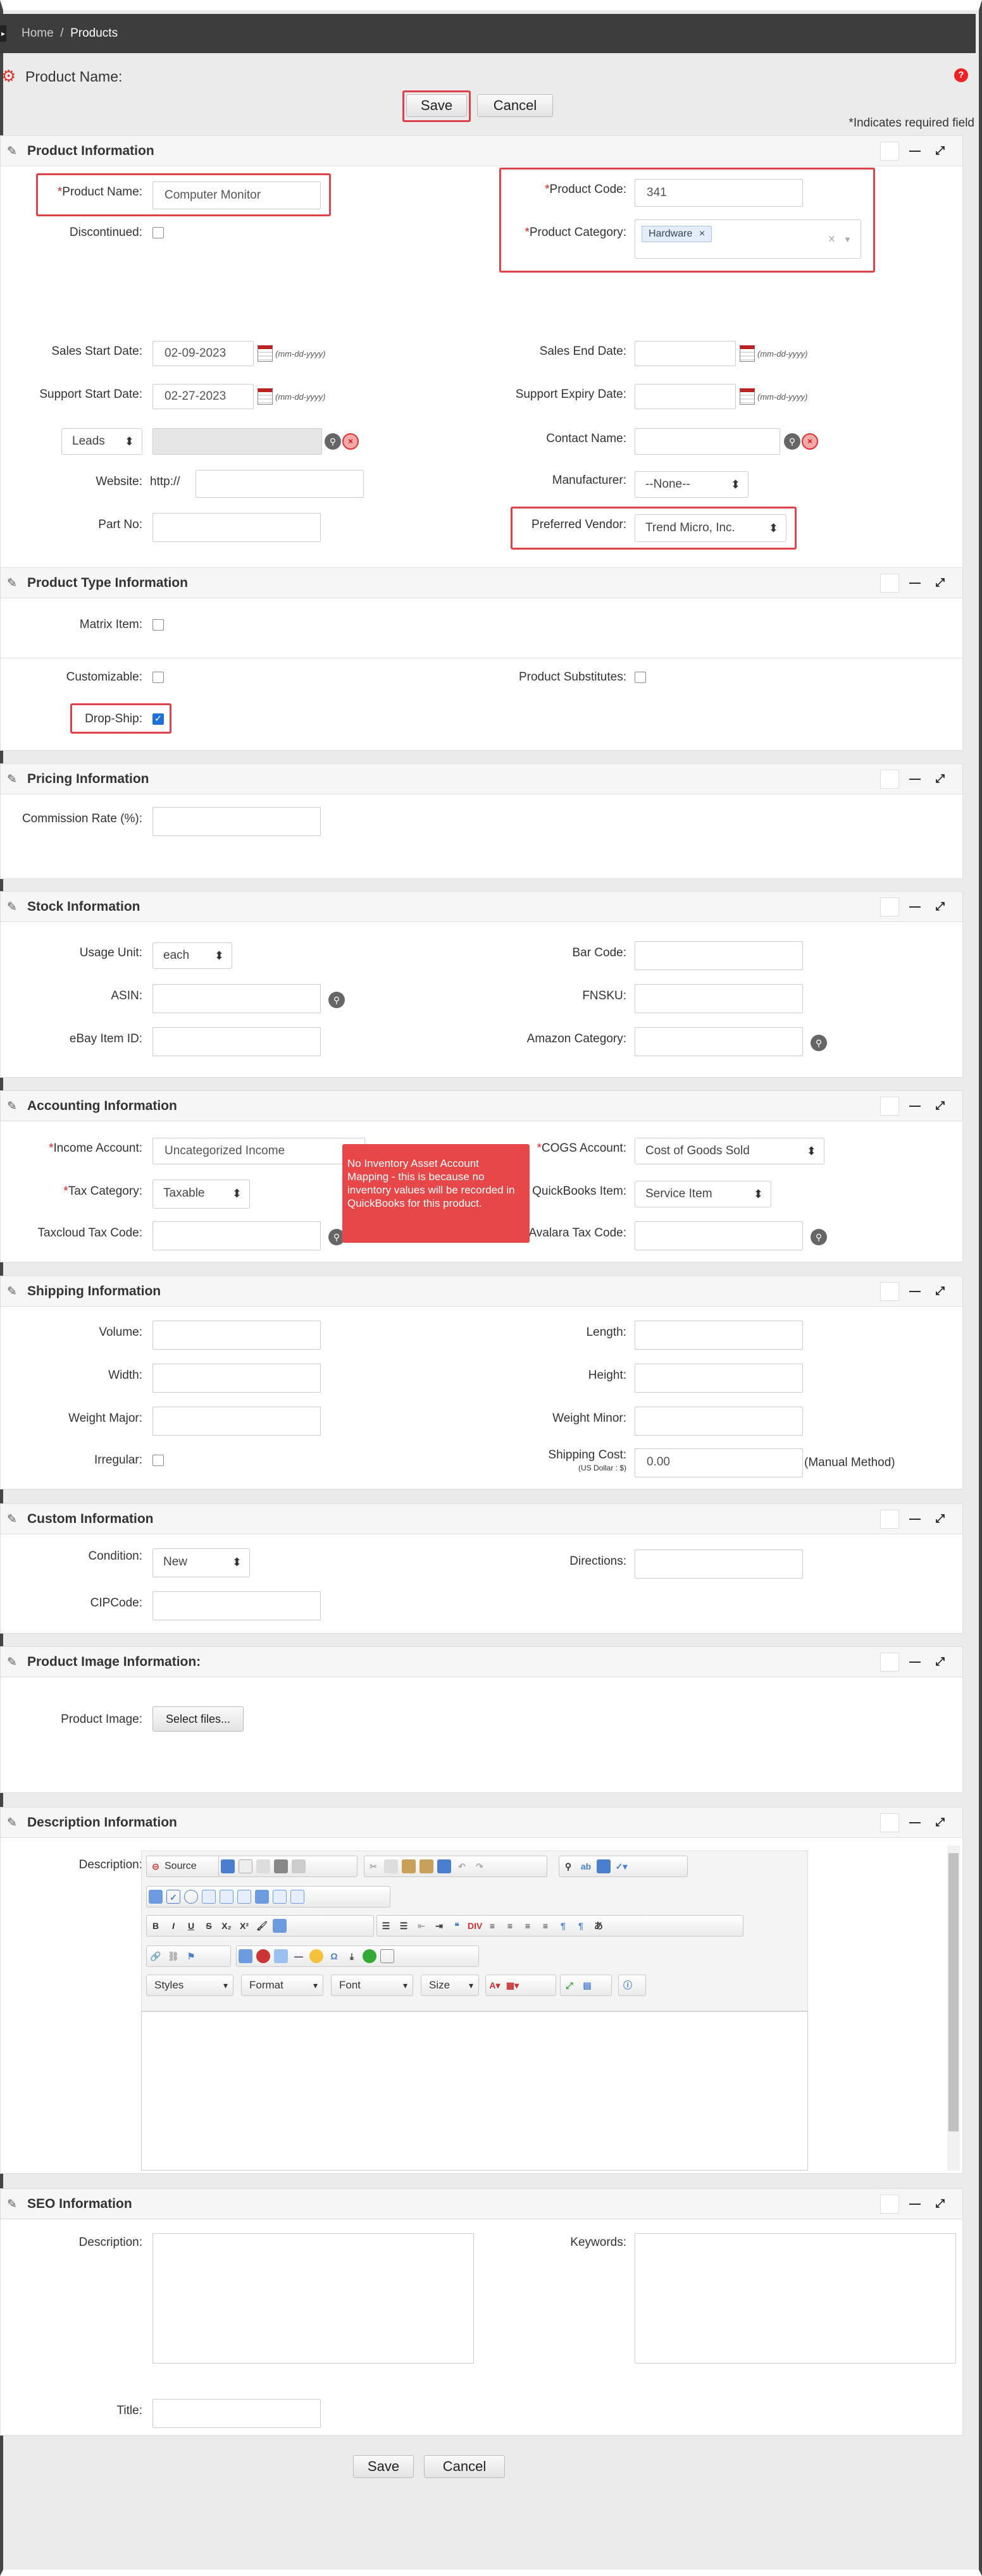 This screenshot has height=2576, width=982. I want to click on indent-icon: ⇥, so click(439, 1926).